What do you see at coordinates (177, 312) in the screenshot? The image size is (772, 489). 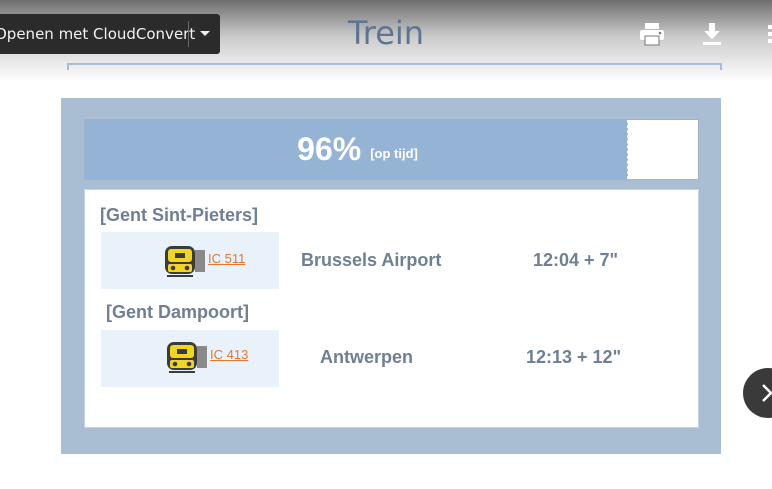 I see `station-name: [Gent Dampoort]` at bounding box center [177, 312].